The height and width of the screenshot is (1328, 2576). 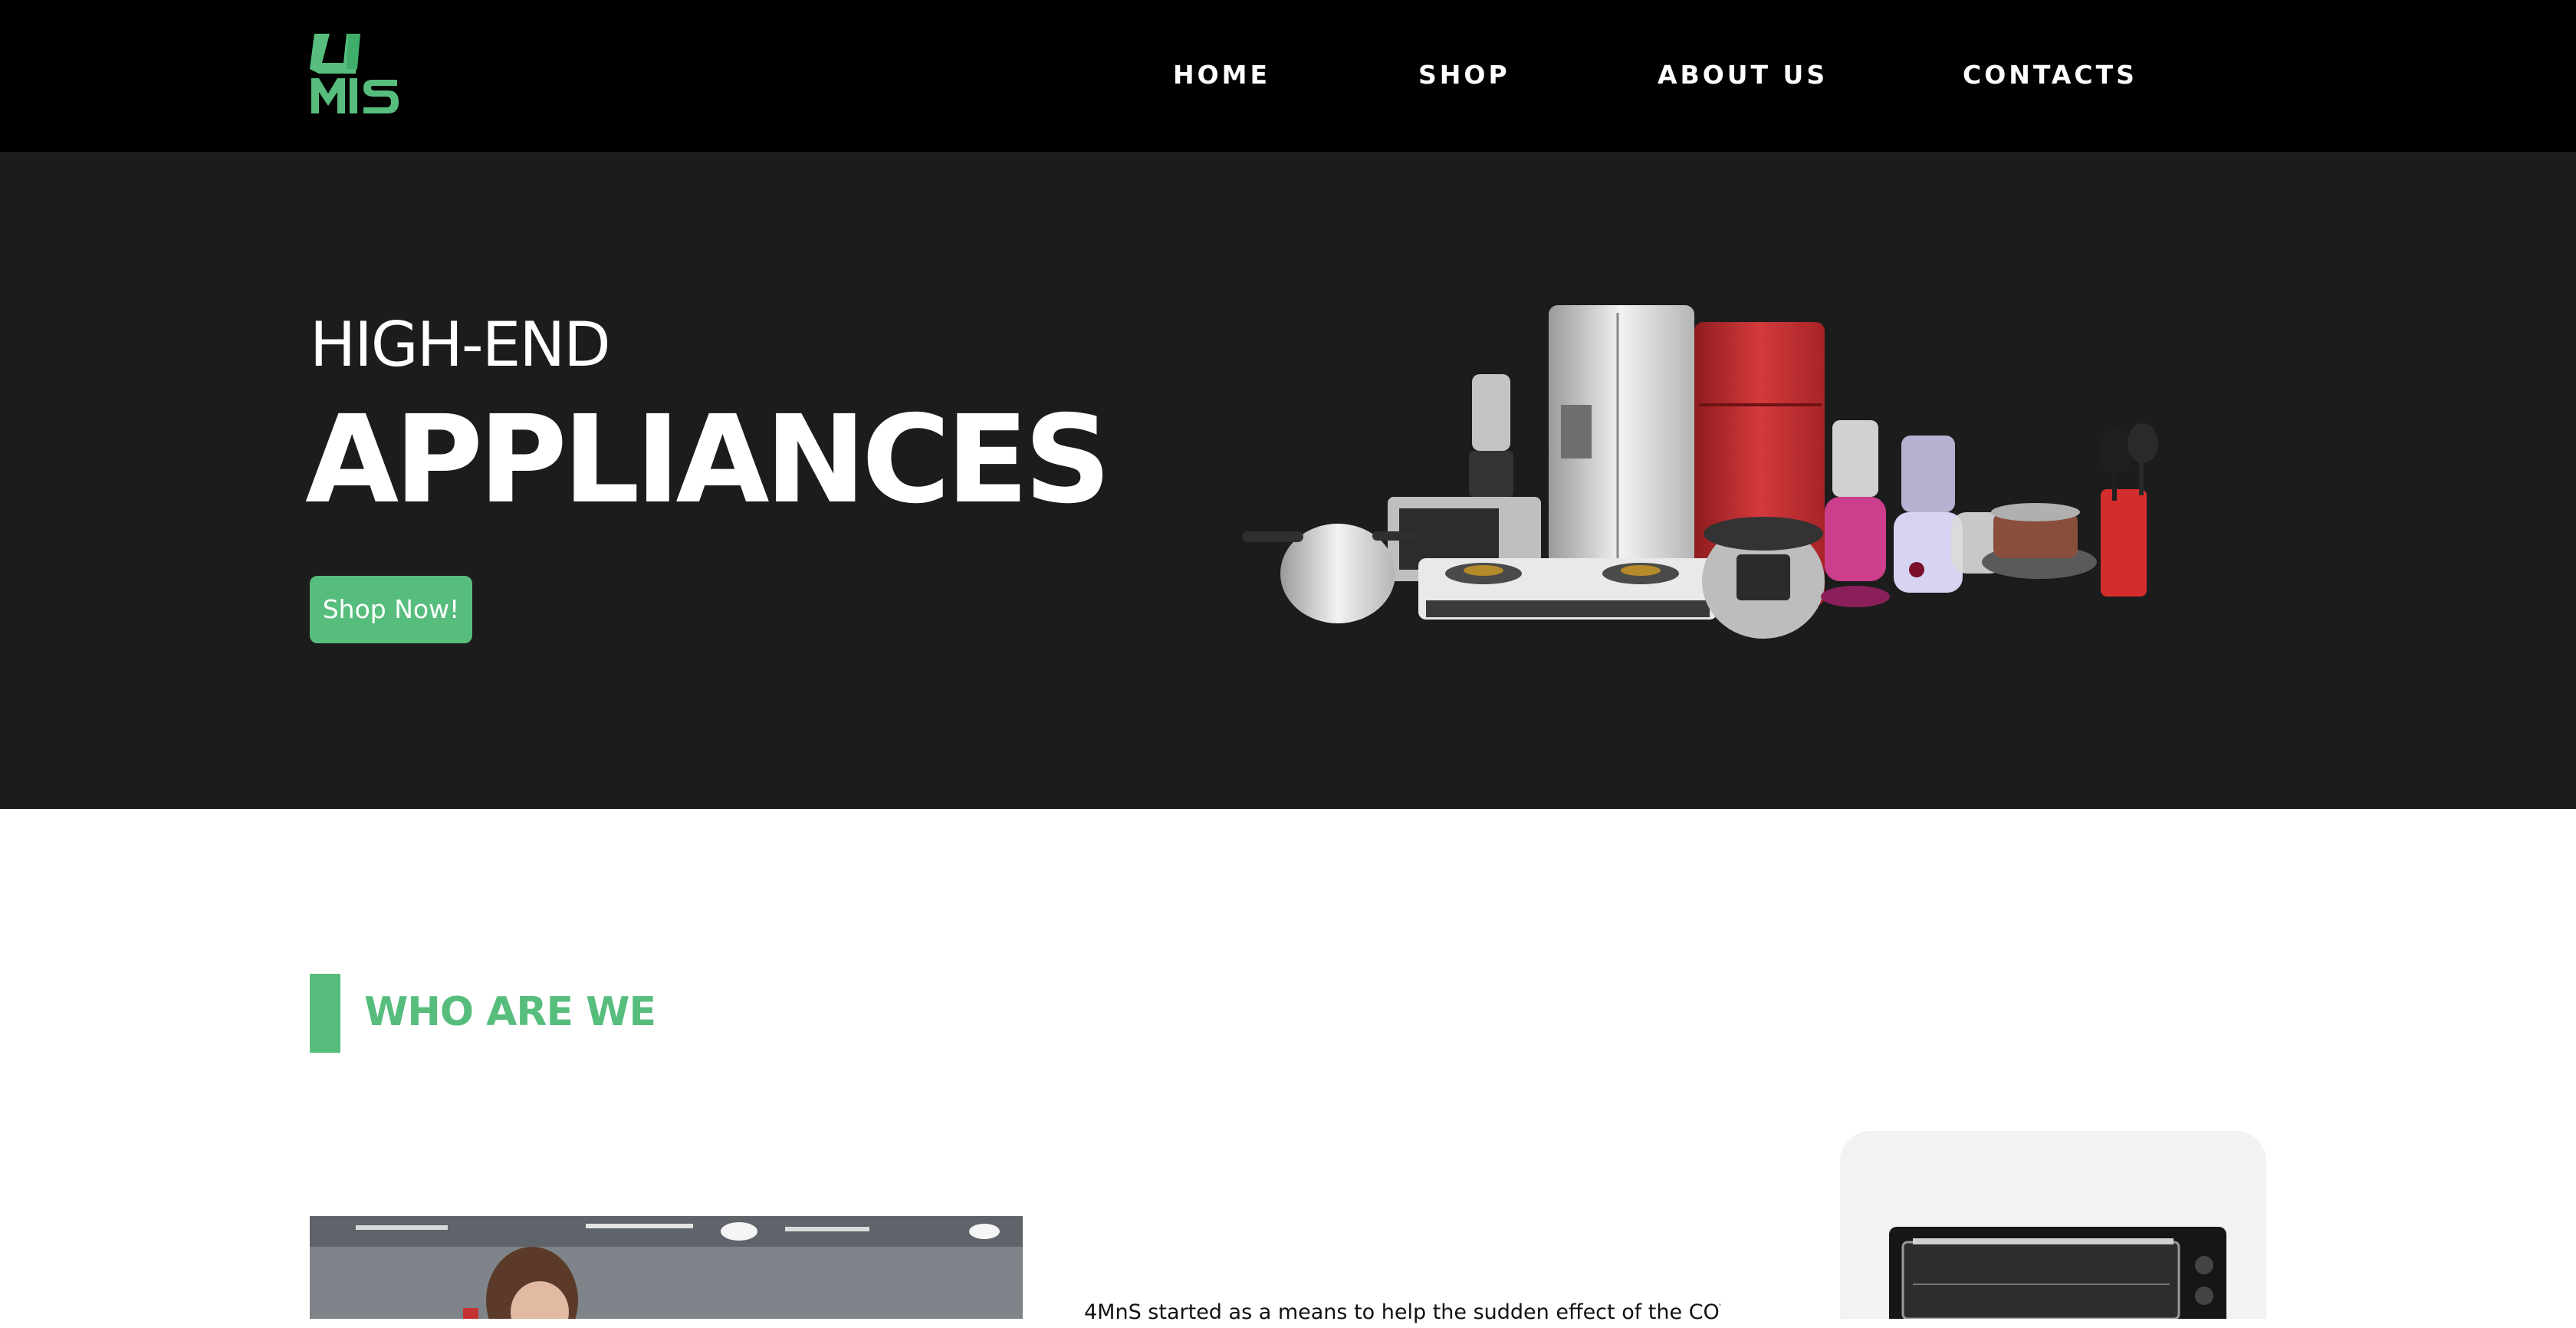 What do you see at coordinates (461, 344) in the screenshot?
I see `hero-pretitle: HIGH-END` at bounding box center [461, 344].